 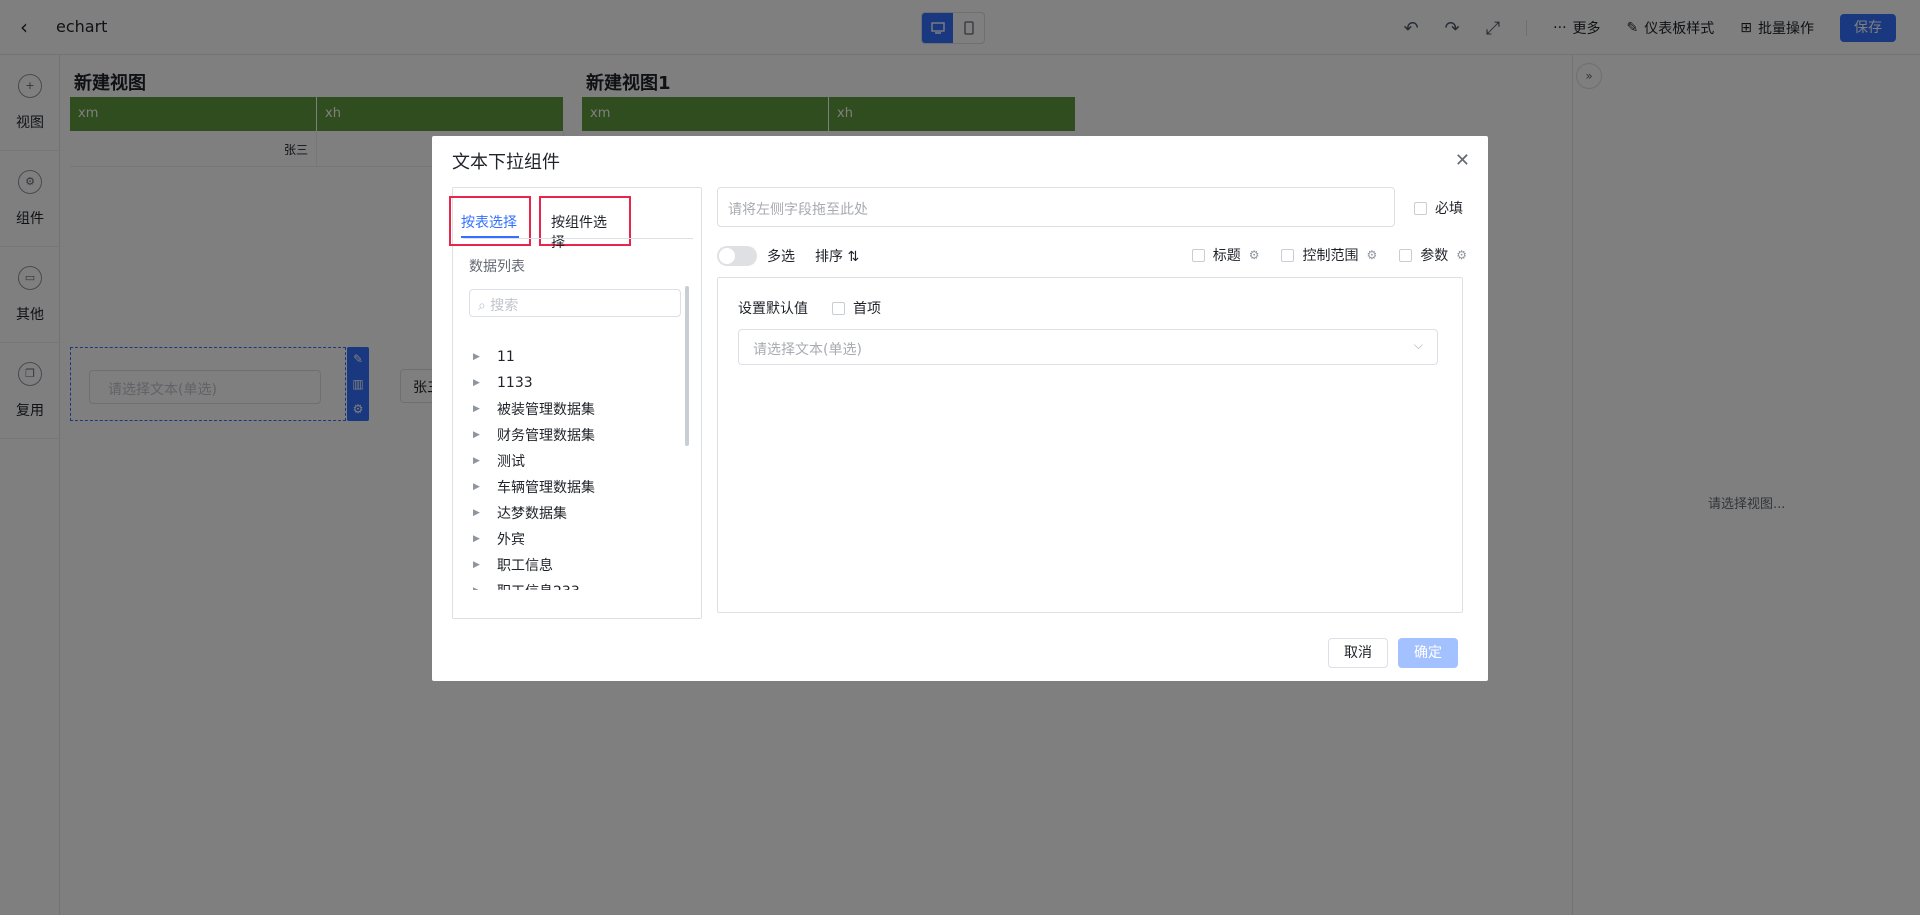 What do you see at coordinates (1226, 256) in the screenshot?
I see `title-option-label: 标题` at bounding box center [1226, 256].